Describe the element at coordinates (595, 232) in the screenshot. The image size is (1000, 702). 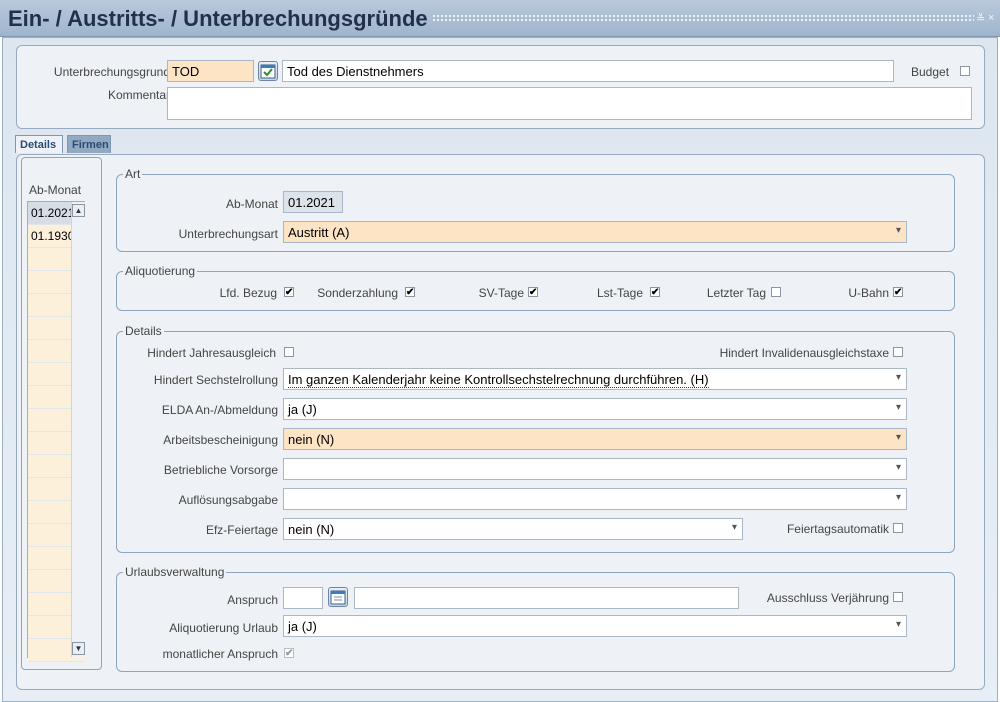
I see `unterbrechungsart-select: Austritt (A)` at that location.